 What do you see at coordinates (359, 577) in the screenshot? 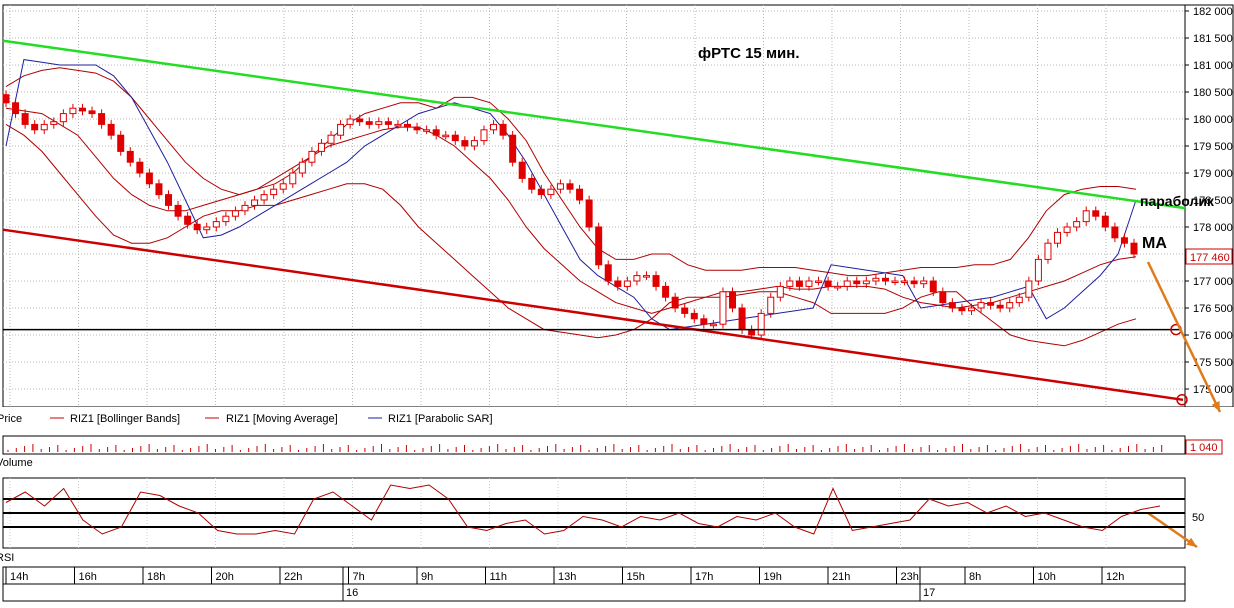
I see `time-tick-label: 7h` at bounding box center [359, 577].